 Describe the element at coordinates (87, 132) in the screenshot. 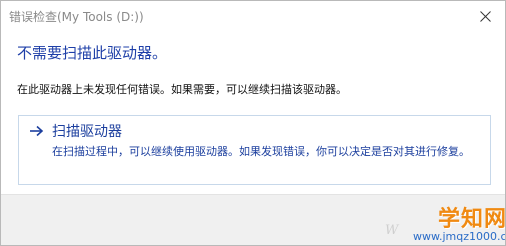

I see `scan-drive-title: 扫描驱动器` at that location.